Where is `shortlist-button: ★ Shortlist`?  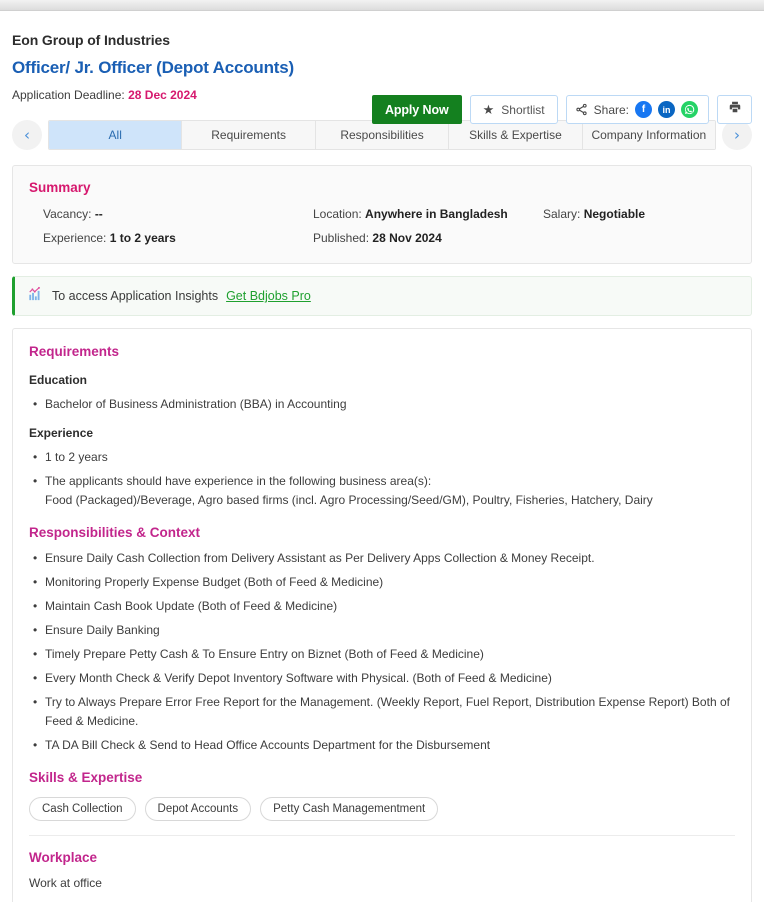
shortlist-button: ★ Shortlist is located at coordinates (513, 109).